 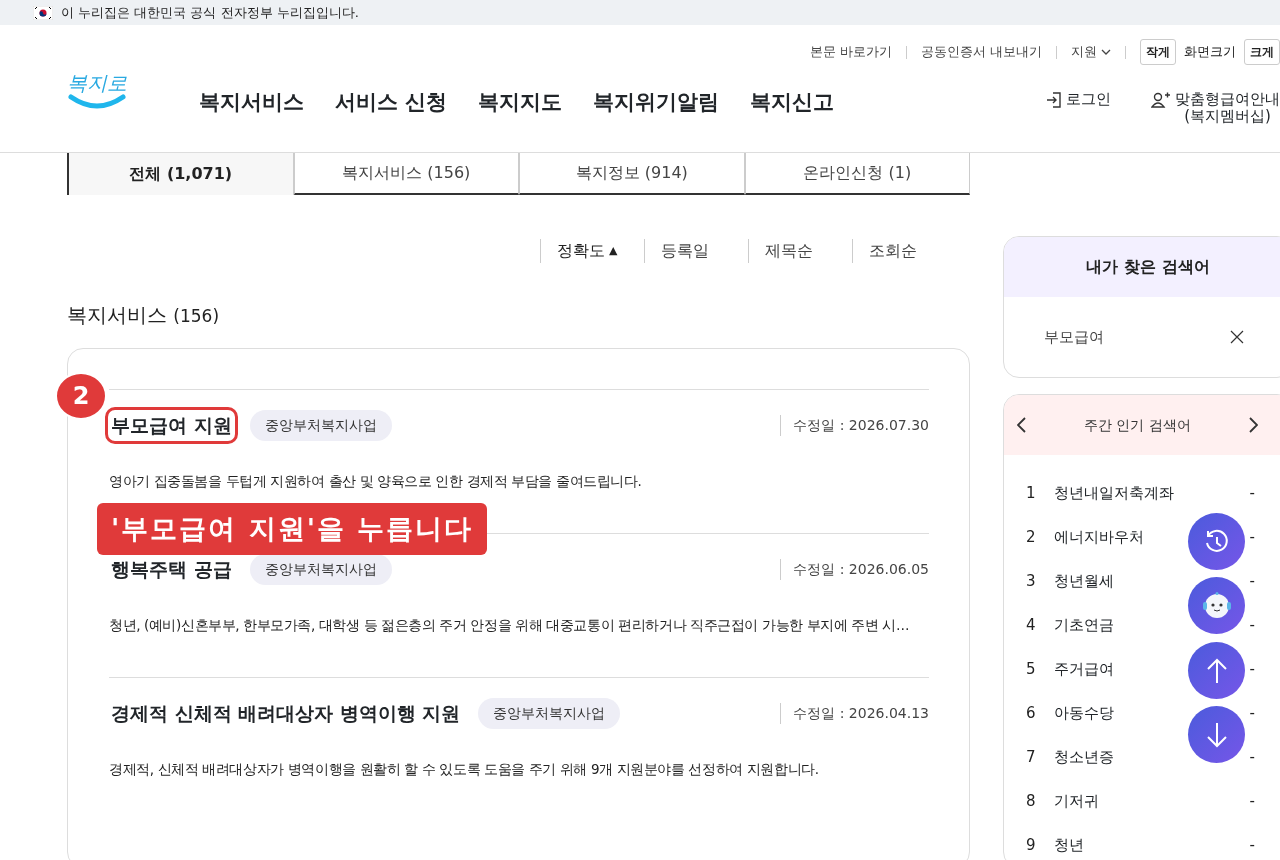 I want to click on popular-search-term: 청년월세, so click(x=1084, y=581).